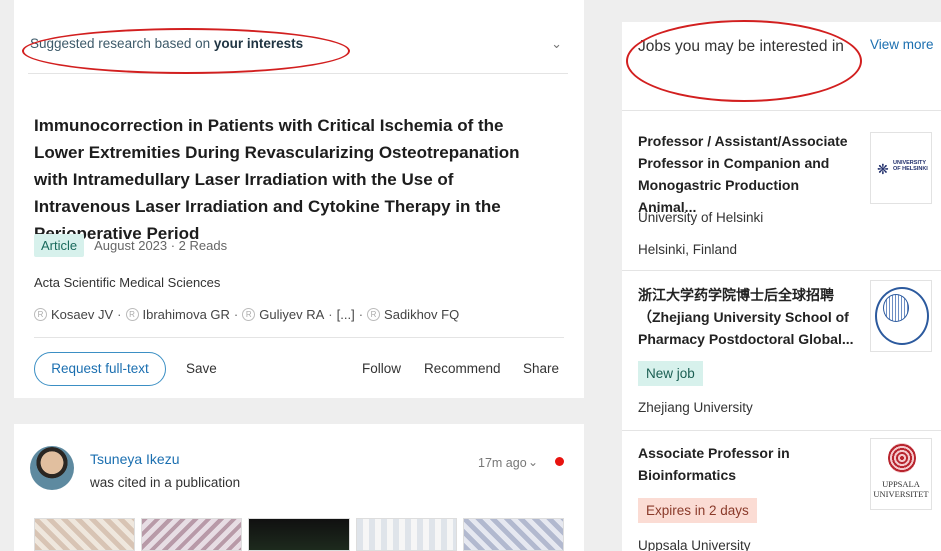 The height and width of the screenshot is (551, 941). Describe the element at coordinates (748, 464) in the screenshot. I see `job-title-link: Associate Professor in Bioinformatics` at that location.